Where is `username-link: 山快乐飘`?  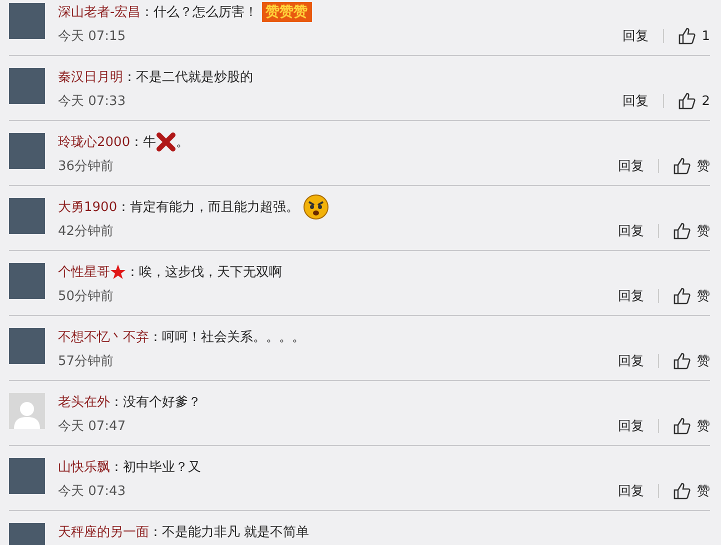 username-link: 山快乐飘 is located at coordinates (84, 467).